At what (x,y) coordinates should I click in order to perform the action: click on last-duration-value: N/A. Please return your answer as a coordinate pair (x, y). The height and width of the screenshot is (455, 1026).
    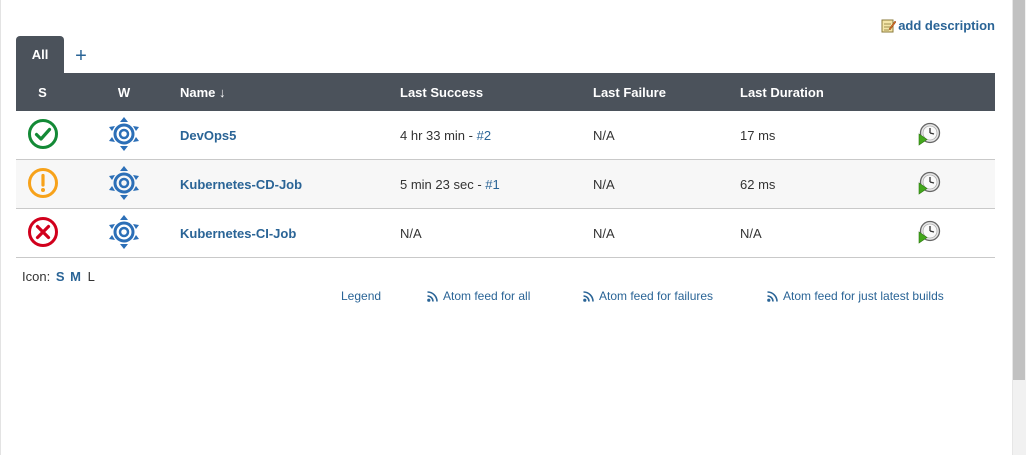
    Looking at the image, I should click on (825, 233).